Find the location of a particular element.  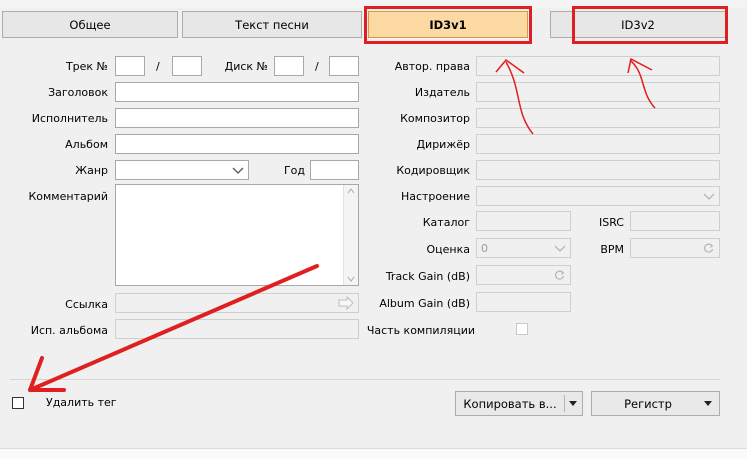

track-gain-label: Track Gain (dB) is located at coordinates (427, 276).